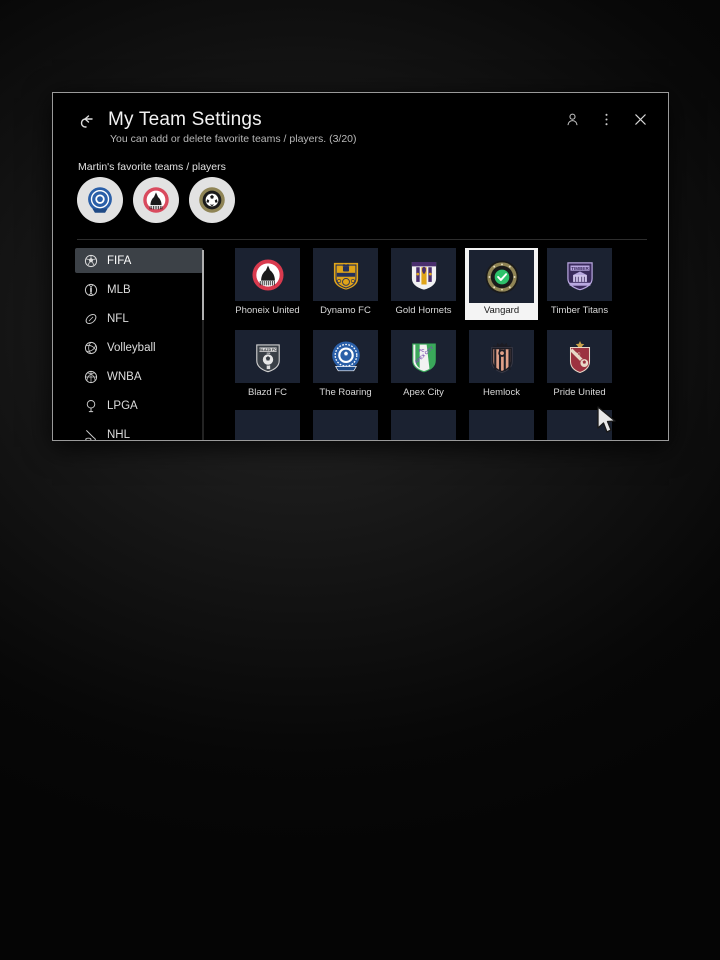  I want to click on team-tile-dynamo-fc: Dynamo FC, so click(345, 283).